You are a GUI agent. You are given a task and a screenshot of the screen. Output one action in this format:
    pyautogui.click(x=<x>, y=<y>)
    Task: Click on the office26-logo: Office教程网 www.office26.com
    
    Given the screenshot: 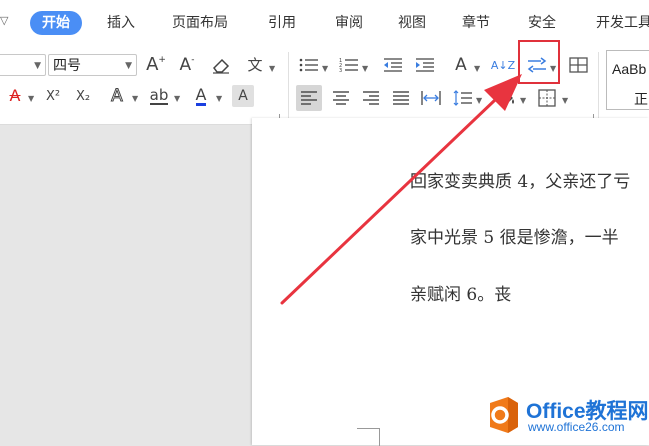 What is the action you would take?
    pyautogui.click(x=566, y=416)
    